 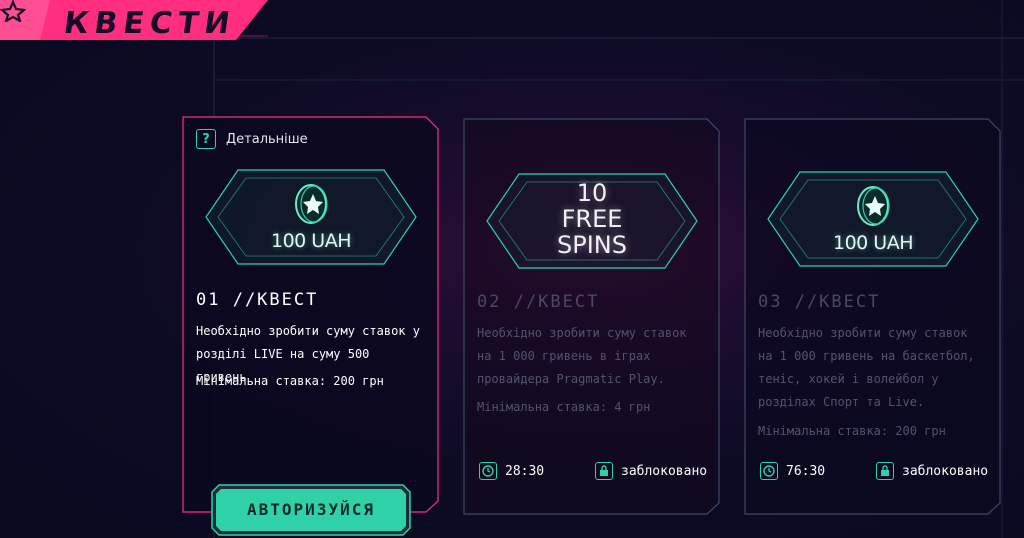 I want to click on details-label: Детальніше, so click(x=267, y=139).